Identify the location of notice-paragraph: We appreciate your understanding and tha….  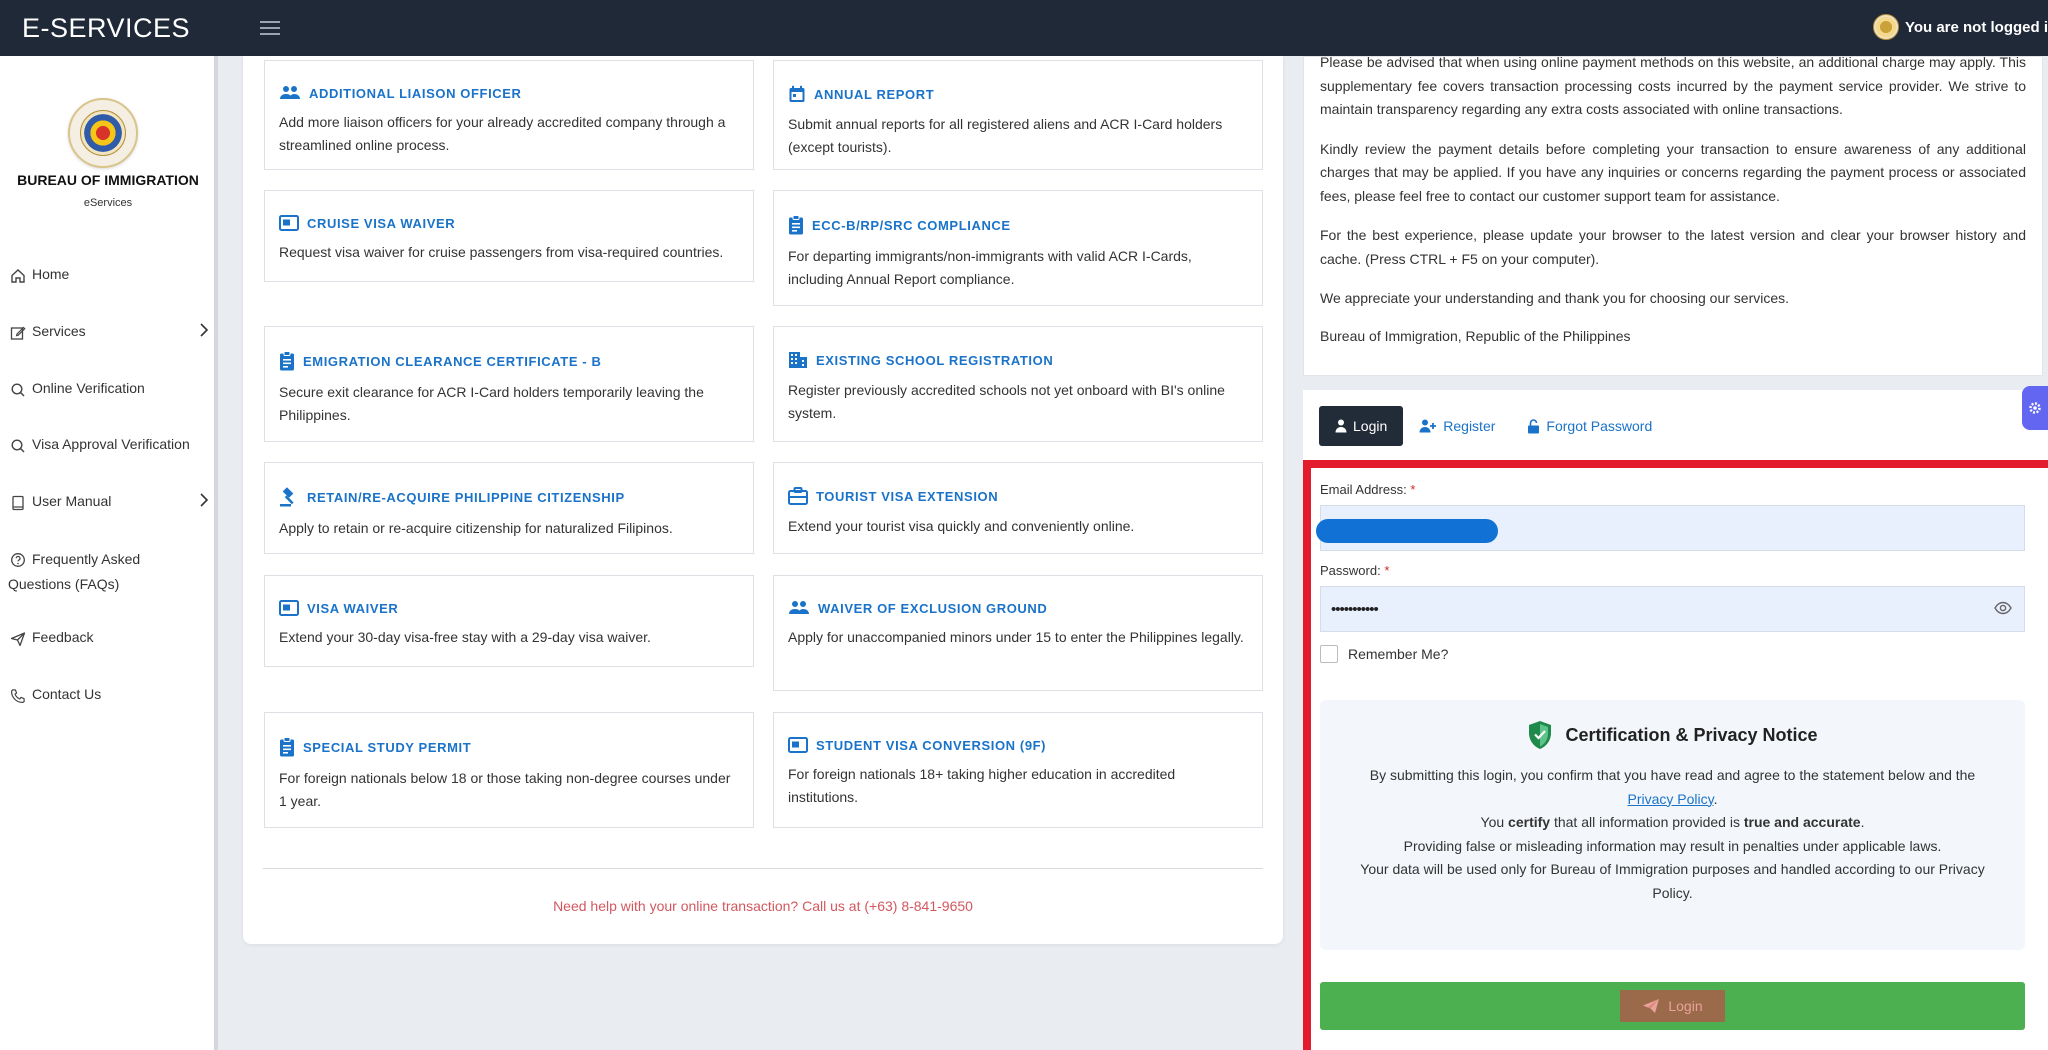
(1555, 298).